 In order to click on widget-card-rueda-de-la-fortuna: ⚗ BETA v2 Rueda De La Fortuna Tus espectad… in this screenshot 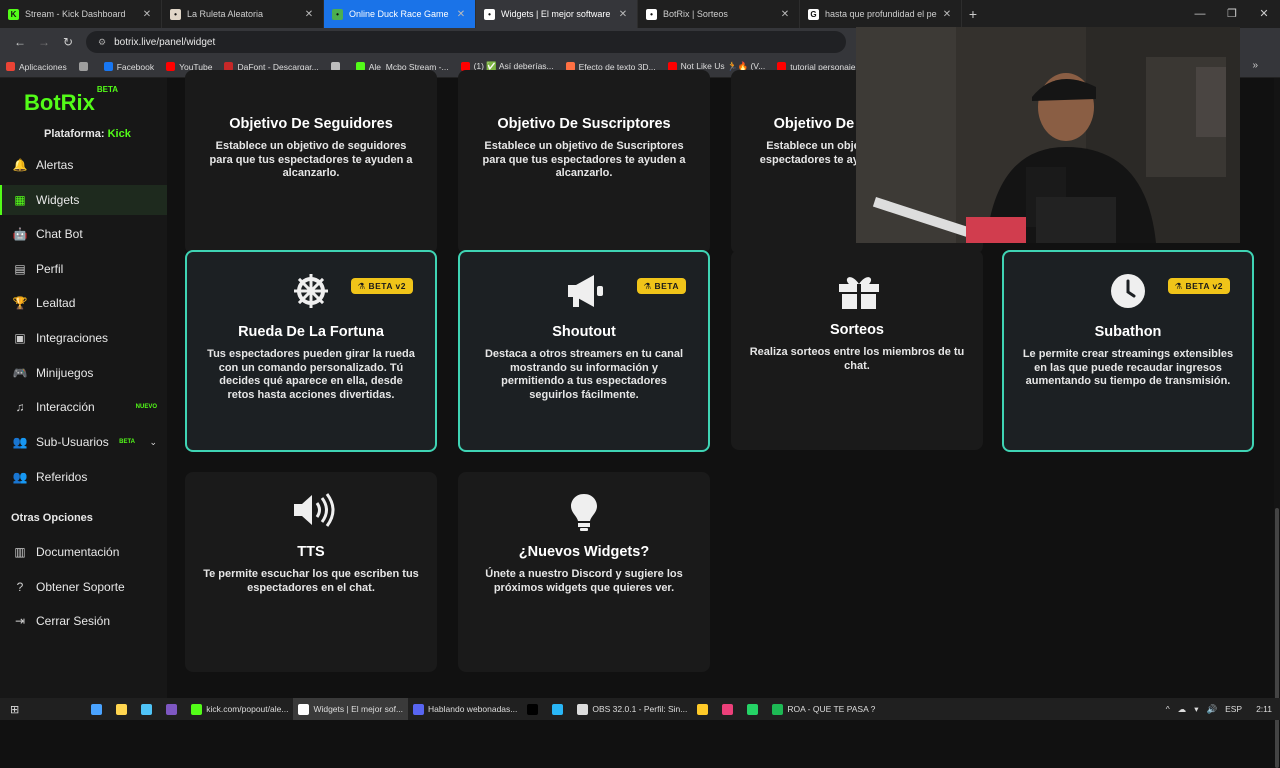, I will do `click(311, 351)`.